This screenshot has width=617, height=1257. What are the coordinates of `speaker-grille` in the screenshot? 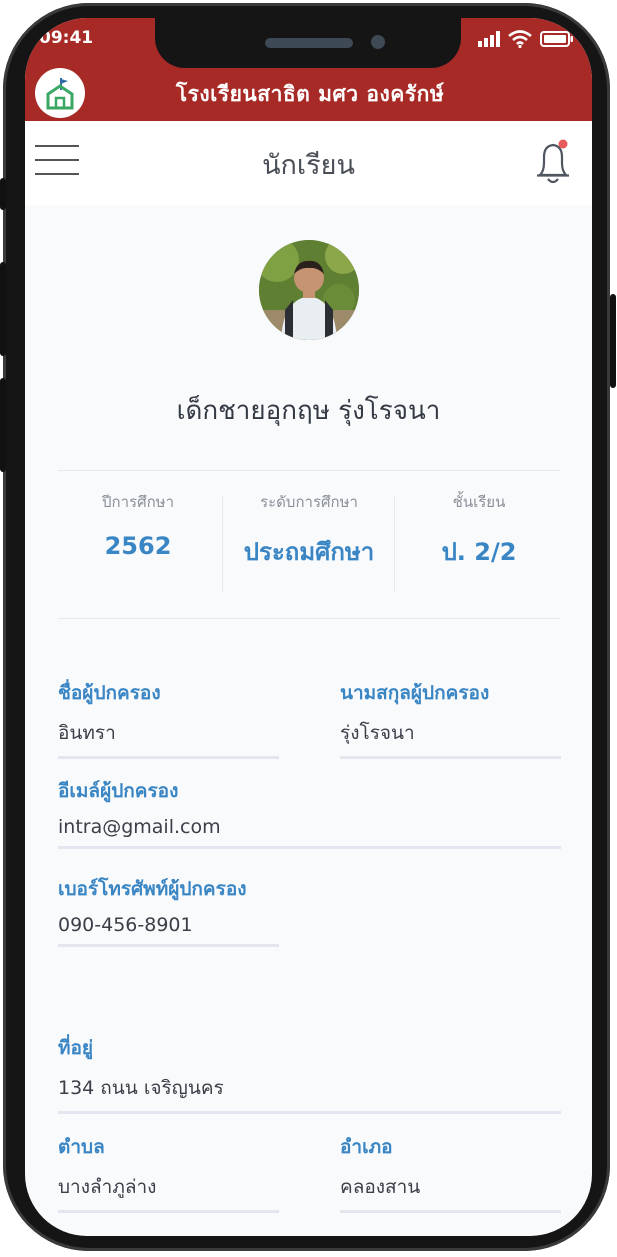 It's located at (309, 43).